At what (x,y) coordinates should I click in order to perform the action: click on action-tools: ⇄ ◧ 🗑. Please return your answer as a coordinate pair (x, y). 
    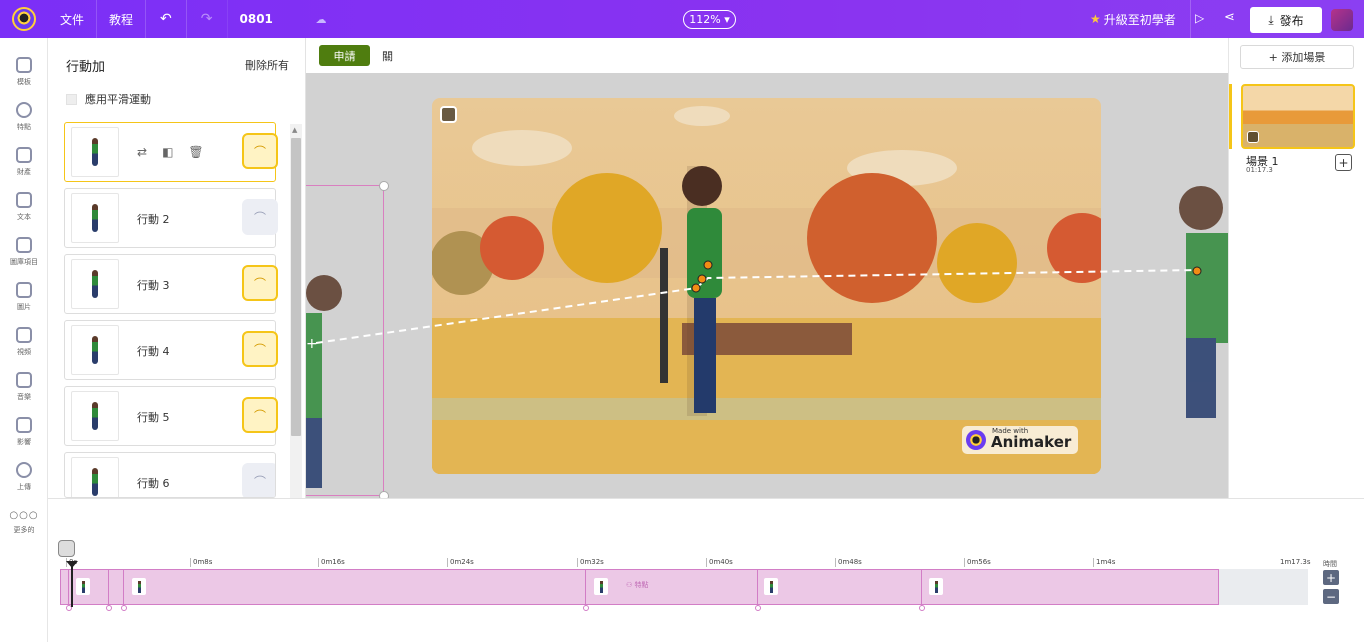
    Looking at the image, I should click on (170, 152).